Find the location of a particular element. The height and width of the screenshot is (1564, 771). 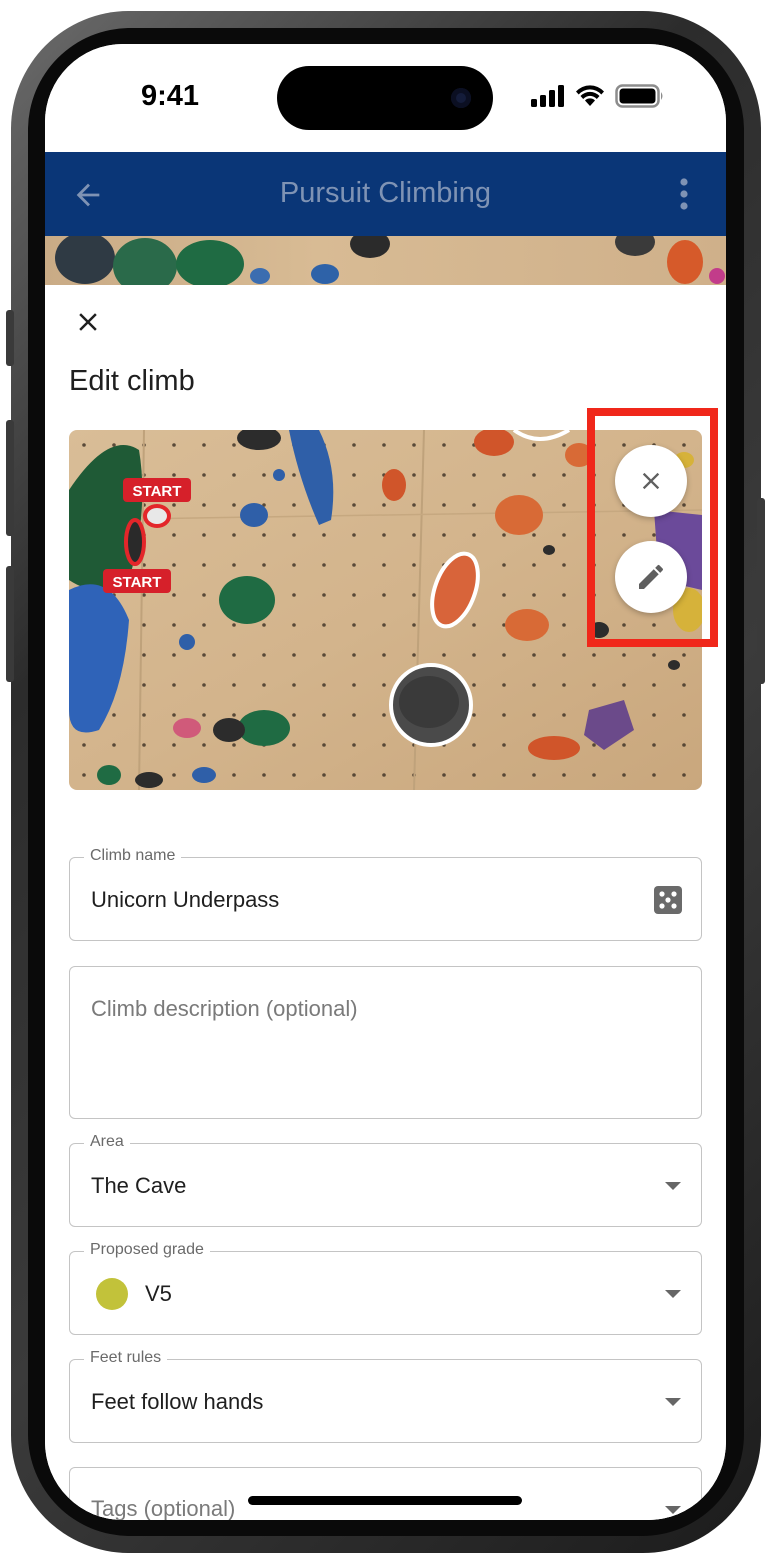

camera-icon is located at coordinates (461, 98).